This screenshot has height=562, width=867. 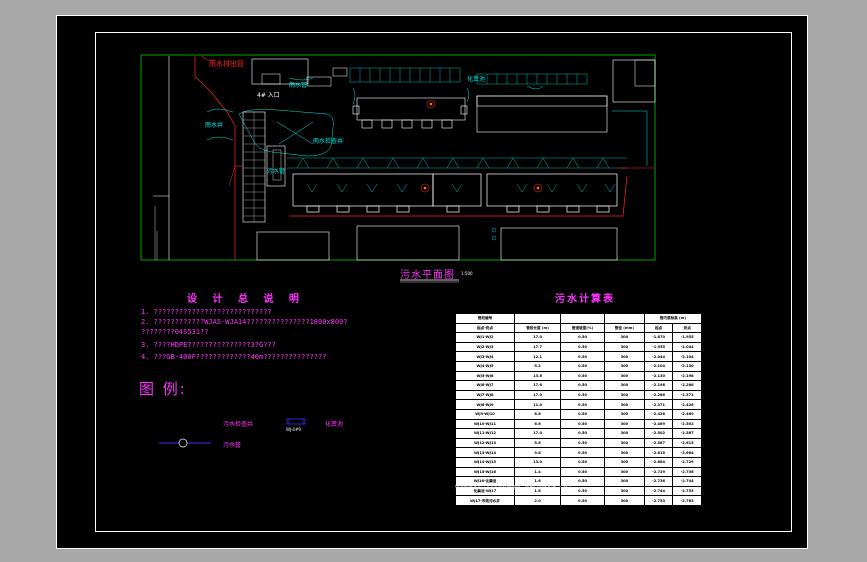 I want to click on table-cell: 1.4, so click(x=537, y=472).